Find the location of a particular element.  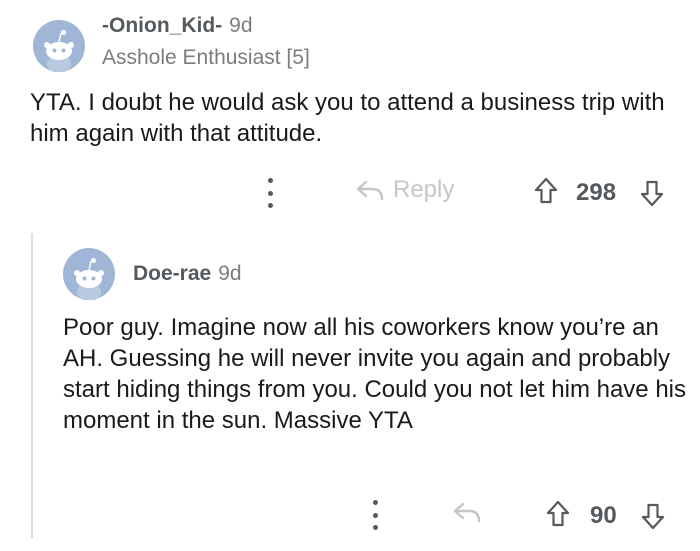

user-flair: Asshole Enthusiast [5] is located at coordinates (206, 57).